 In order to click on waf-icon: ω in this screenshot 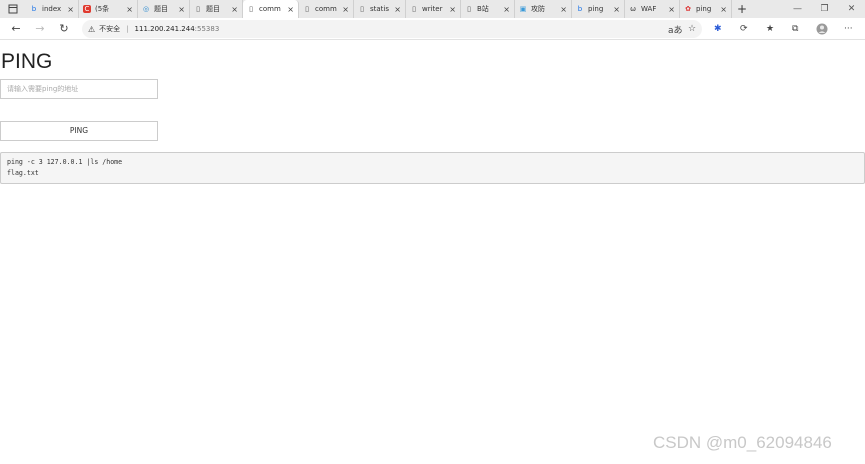, I will do `click(633, 9)`.